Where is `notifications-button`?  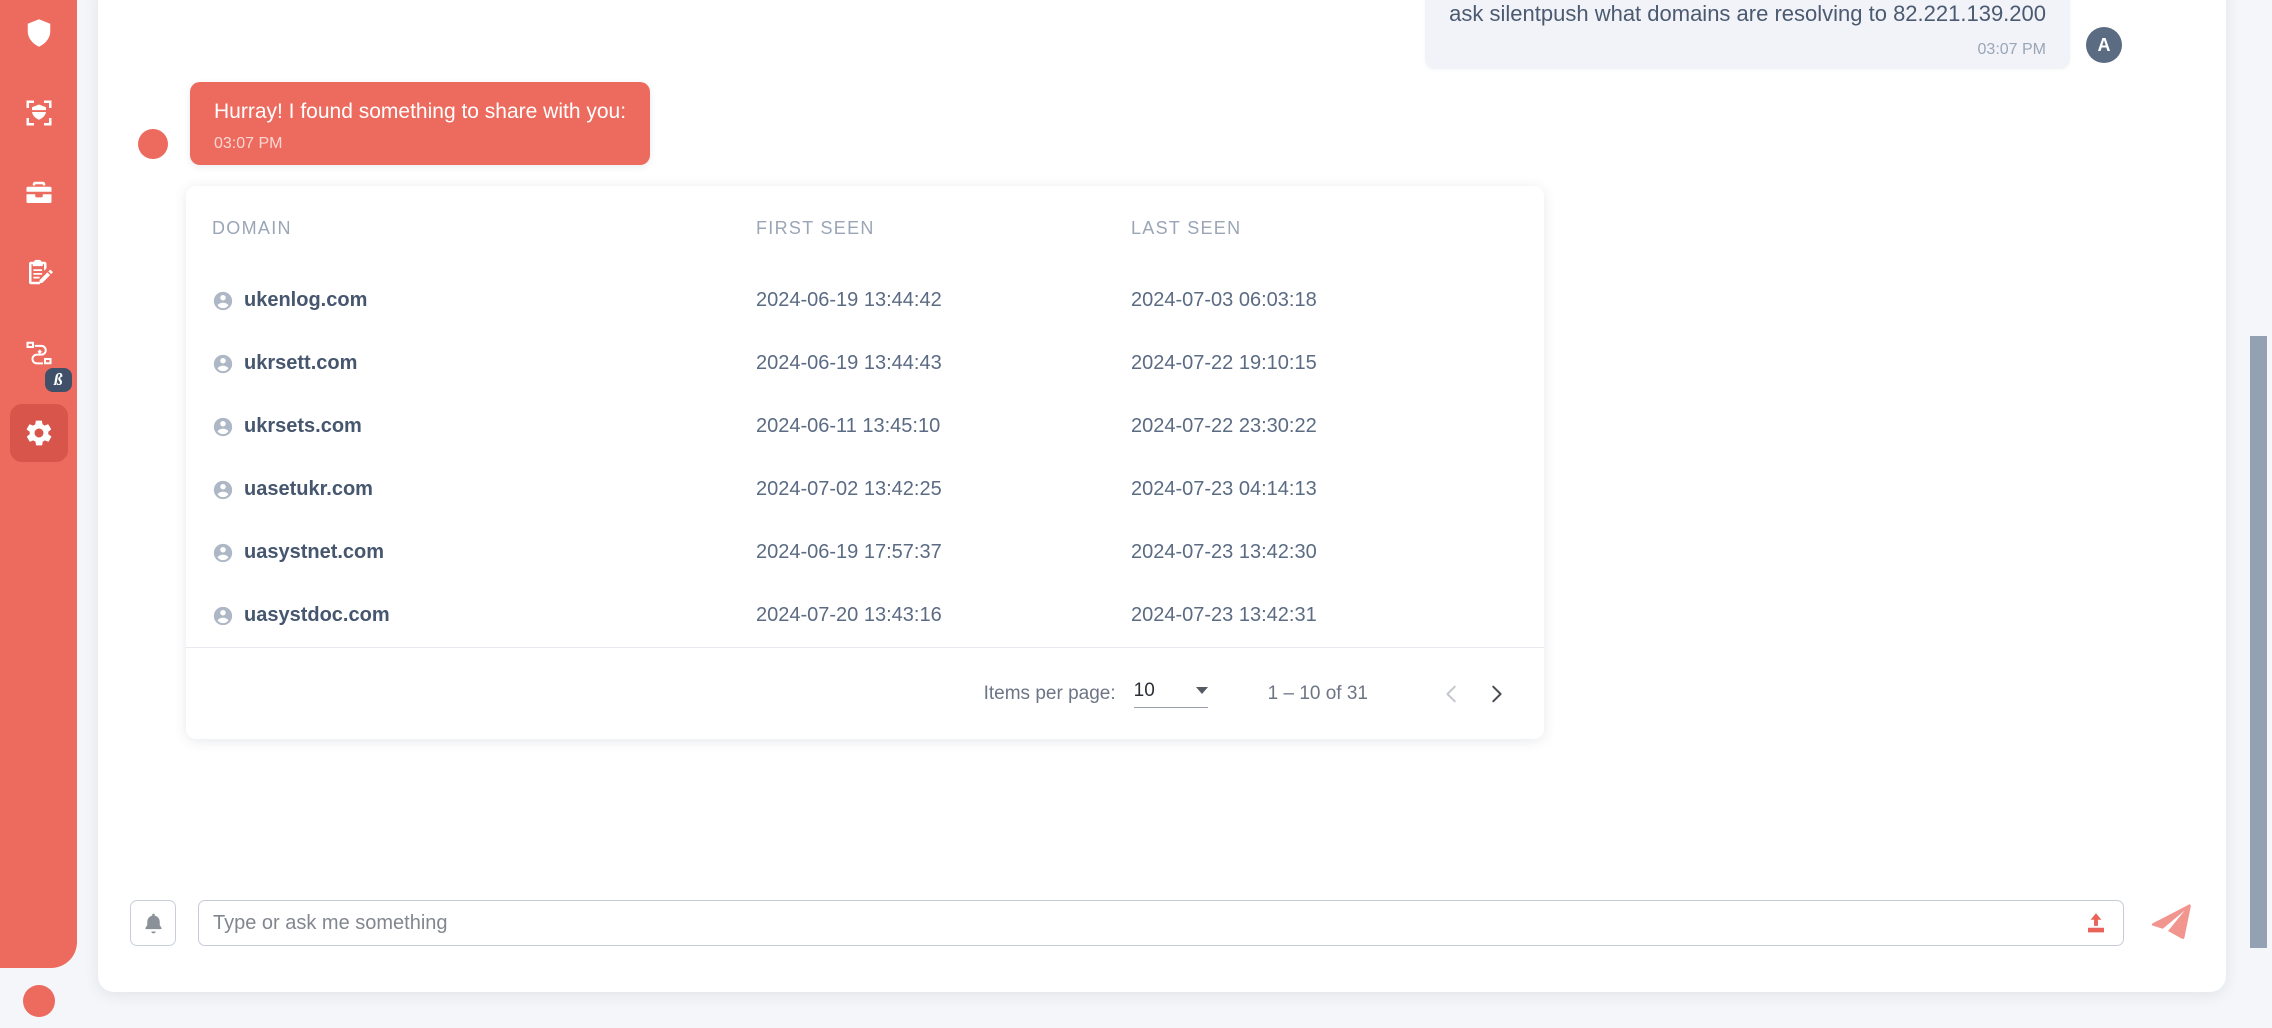
notifications-button is located at coordinates (153, 923).